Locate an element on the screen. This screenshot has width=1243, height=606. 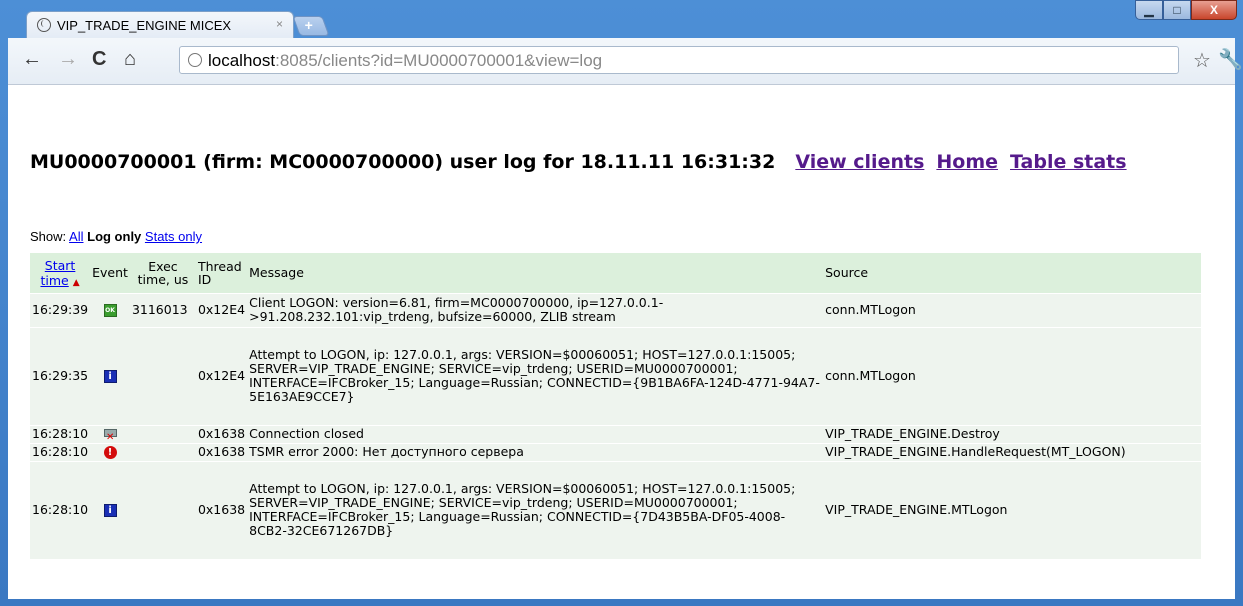
minimize-button: ▁ is located at coordinates (1149, 10).